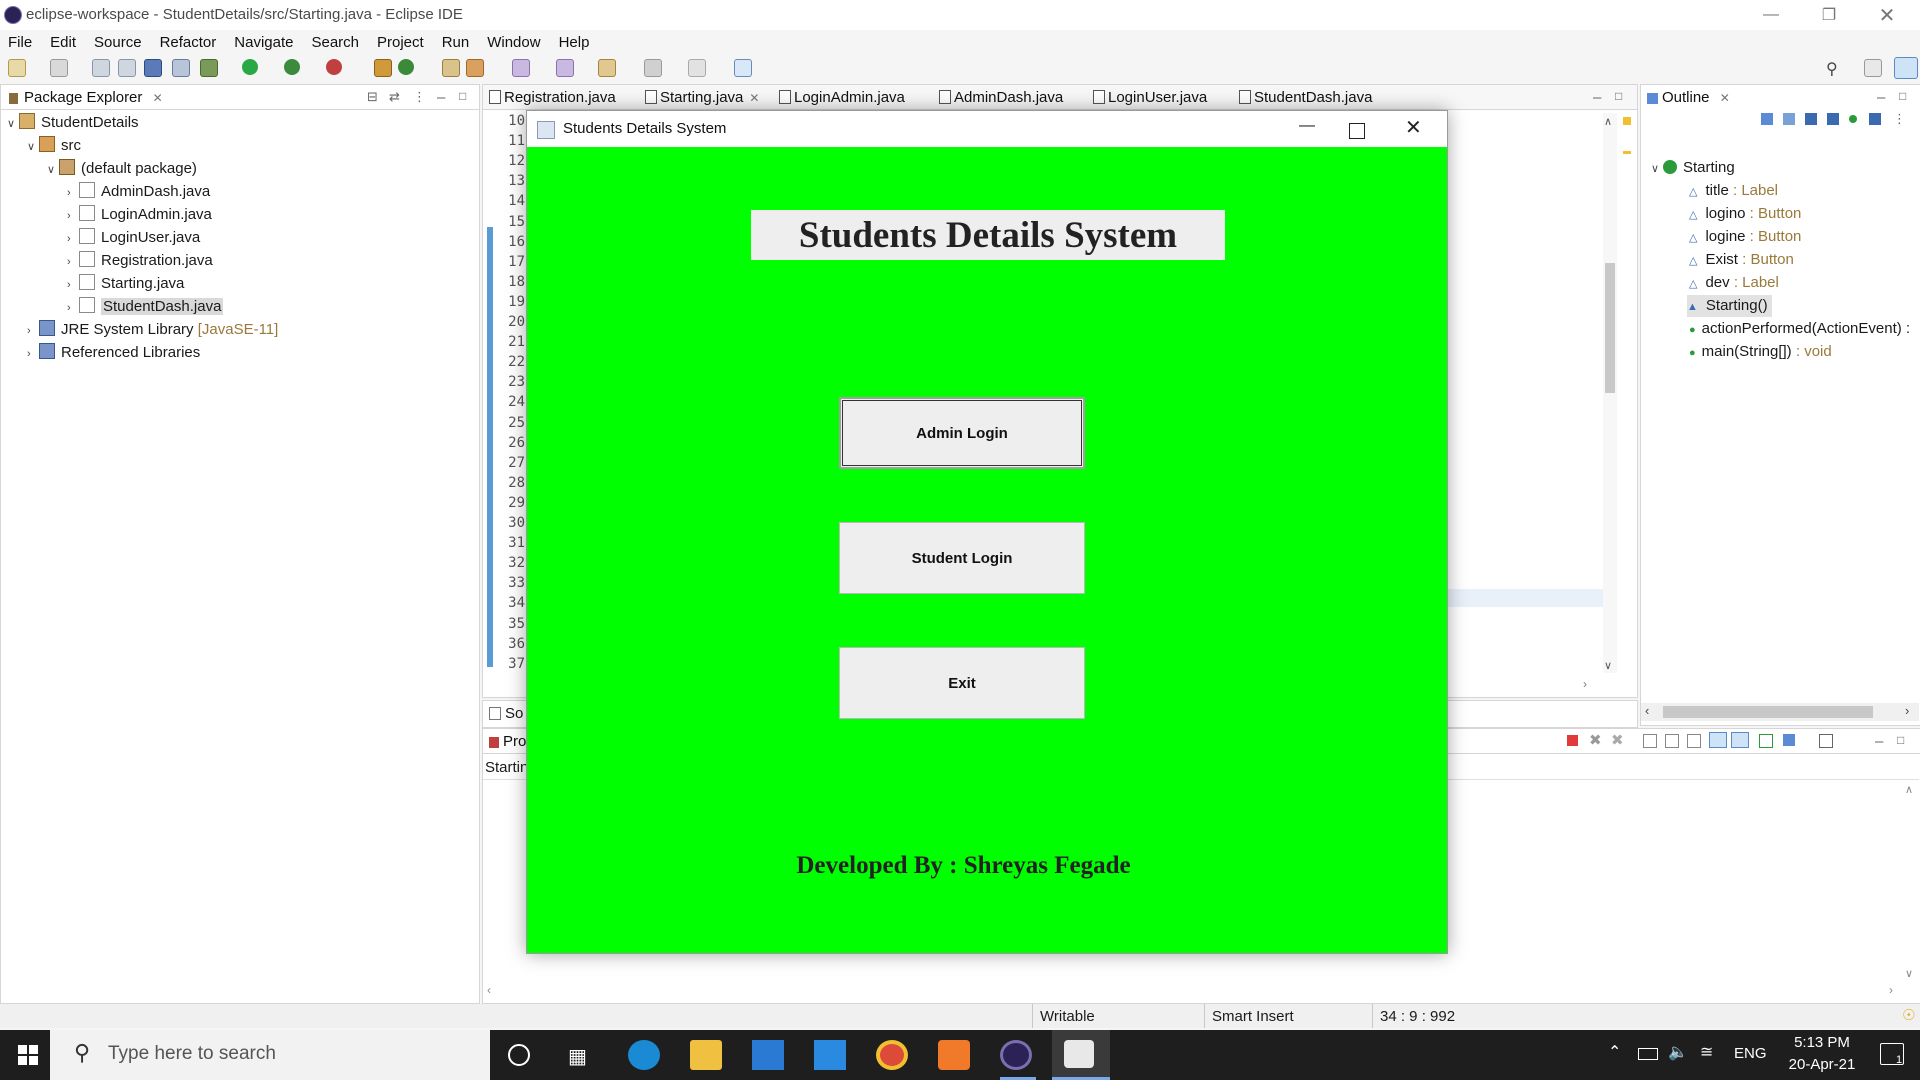 The width and height of the screenshot is (1920, 1080). I want to click on menu-source: Source, so click(118, 42).